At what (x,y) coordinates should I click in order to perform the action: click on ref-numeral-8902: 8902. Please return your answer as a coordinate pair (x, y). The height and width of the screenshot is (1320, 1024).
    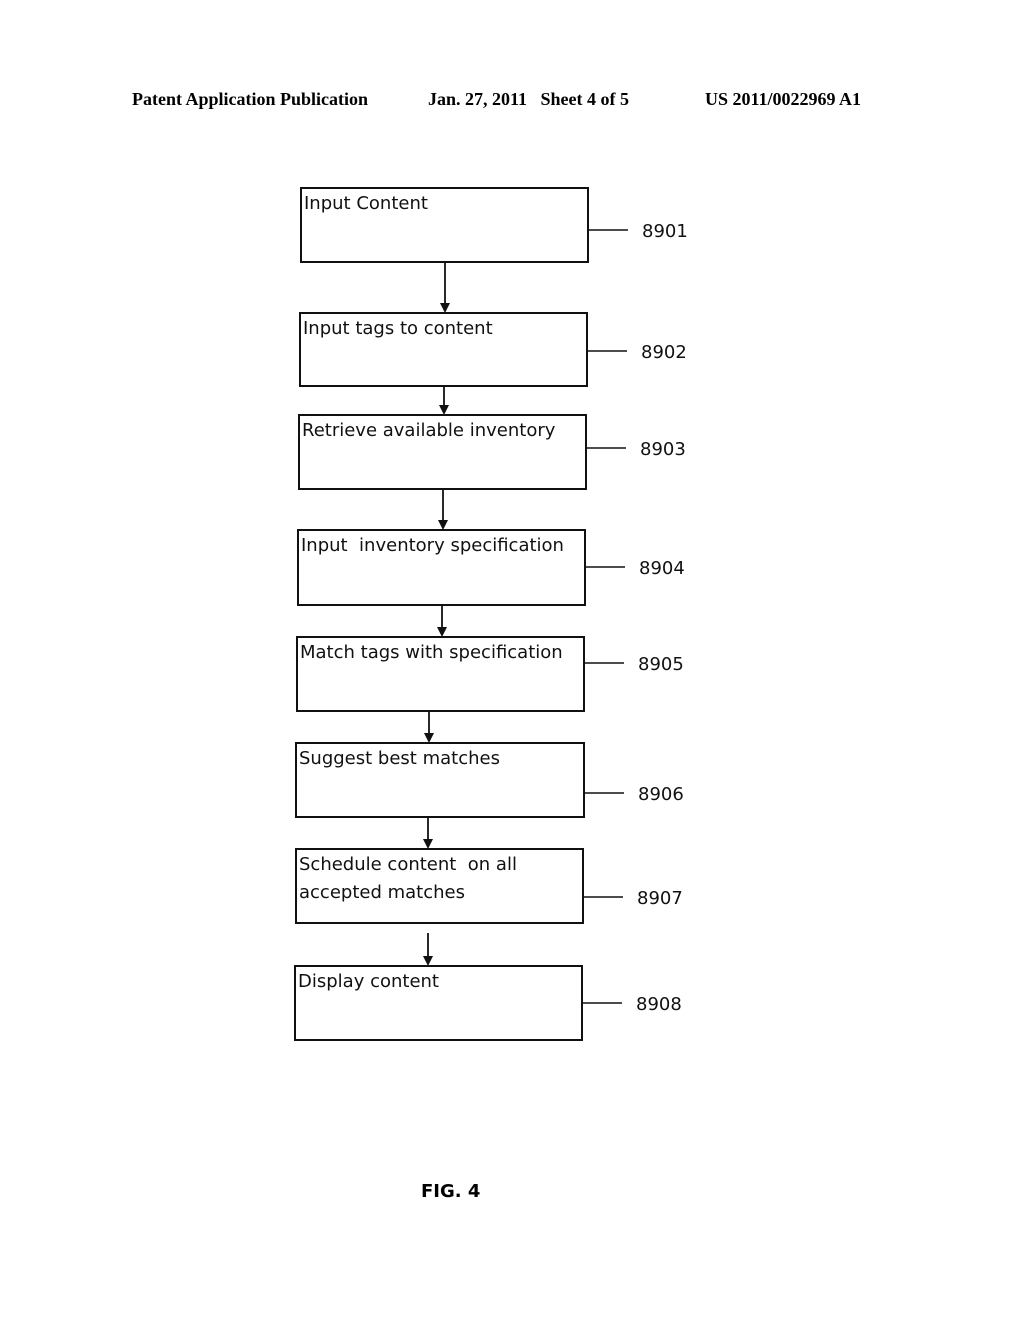
    Looking at the image, I should click on (664, 352).